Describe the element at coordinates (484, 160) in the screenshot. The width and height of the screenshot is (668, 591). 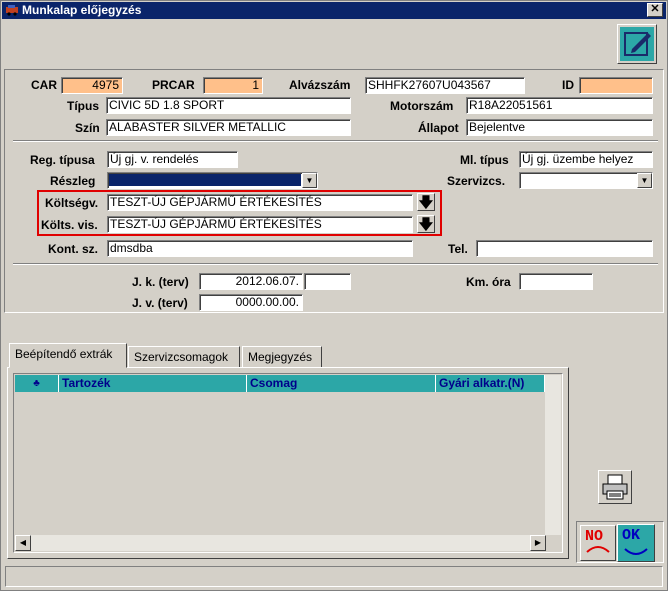
I see `ml-tipus-label: Ml. típus` at that location.